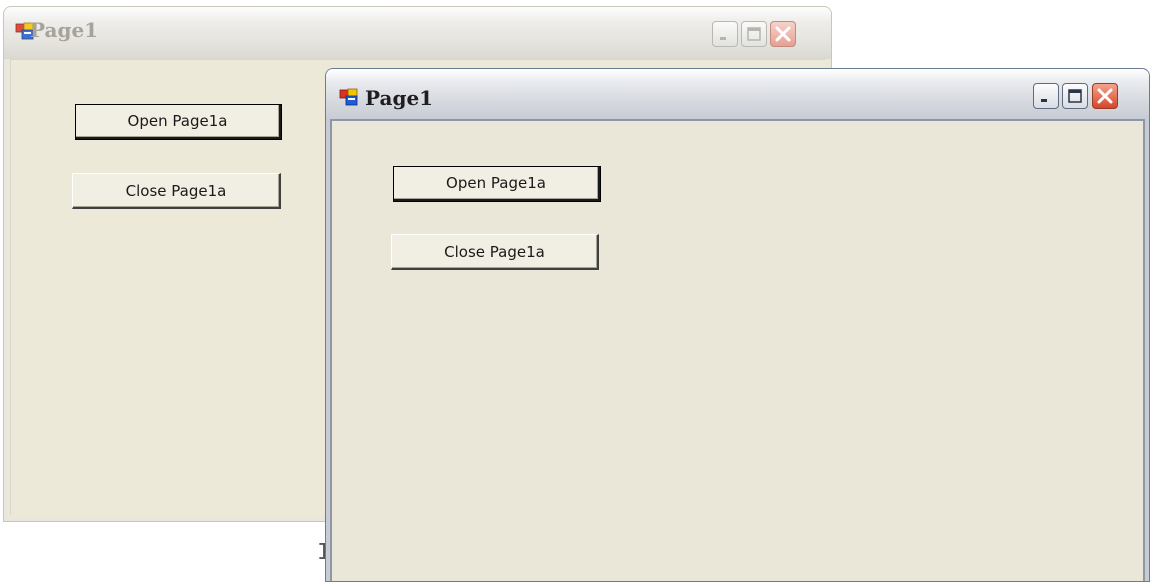  Describe the element at coordinates (348, 97) in the screenshot. I see `app-form-icon` at that location.